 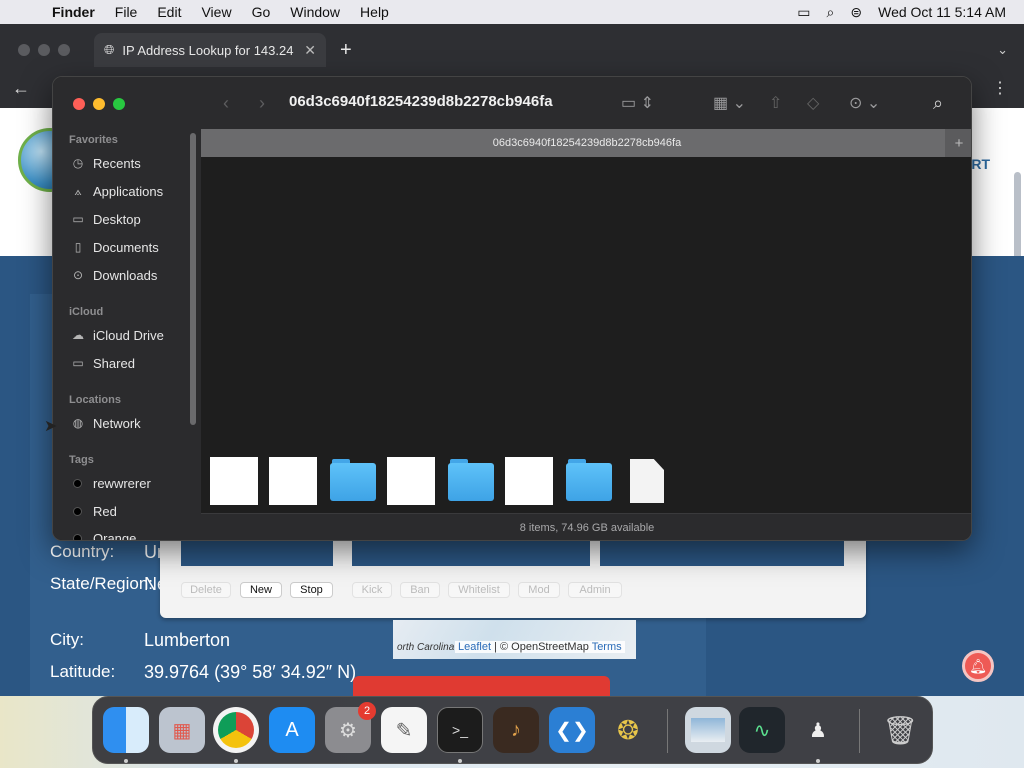 I want to click on window-controls, so click(x=99, y=104).